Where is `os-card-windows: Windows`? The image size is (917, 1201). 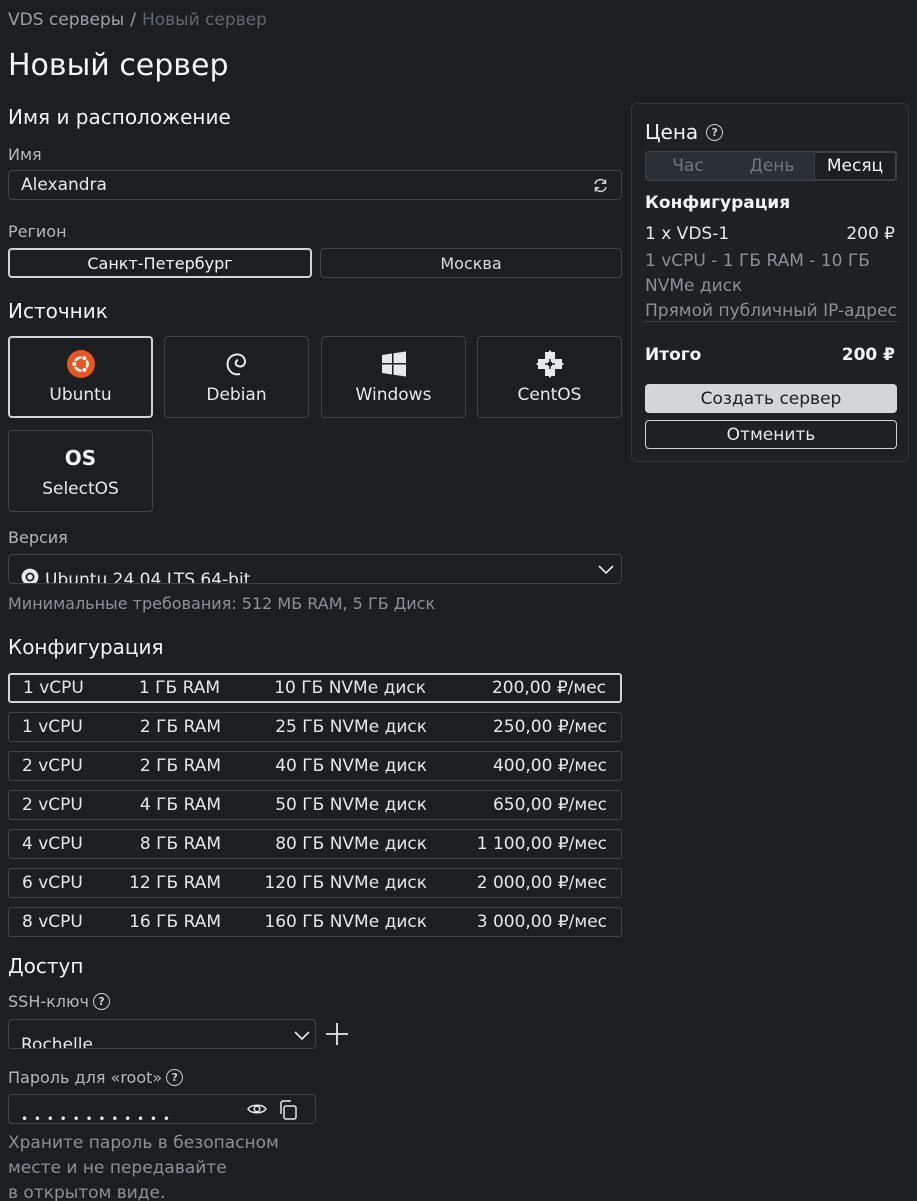
os-card-windows: Windows is located at coordinates (393, 377).